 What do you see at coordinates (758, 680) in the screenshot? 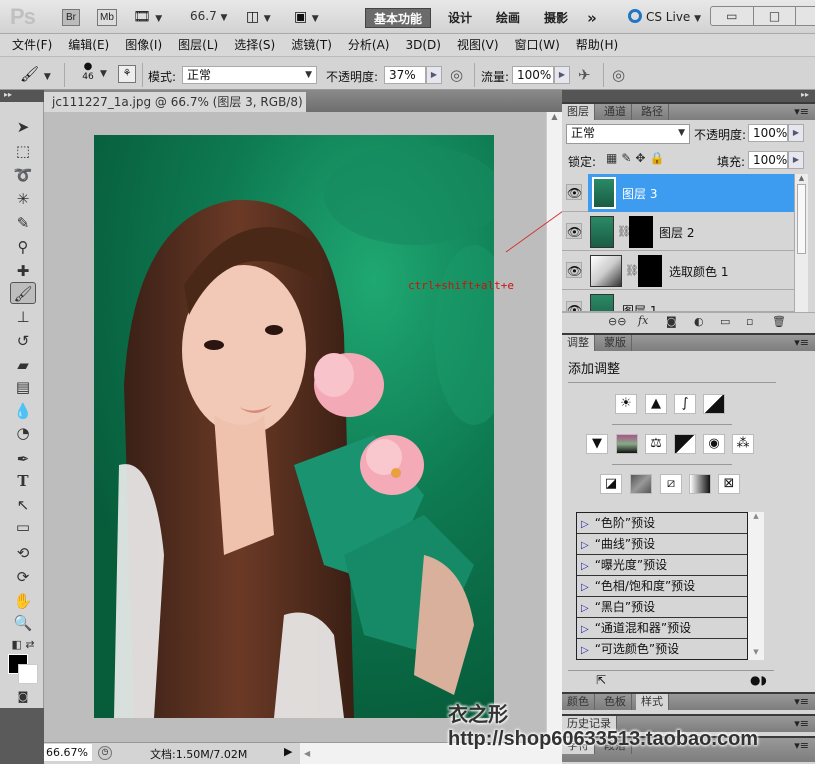
I see `clip-to-layer-icon: ●◗` at bounding box center [758, 680].